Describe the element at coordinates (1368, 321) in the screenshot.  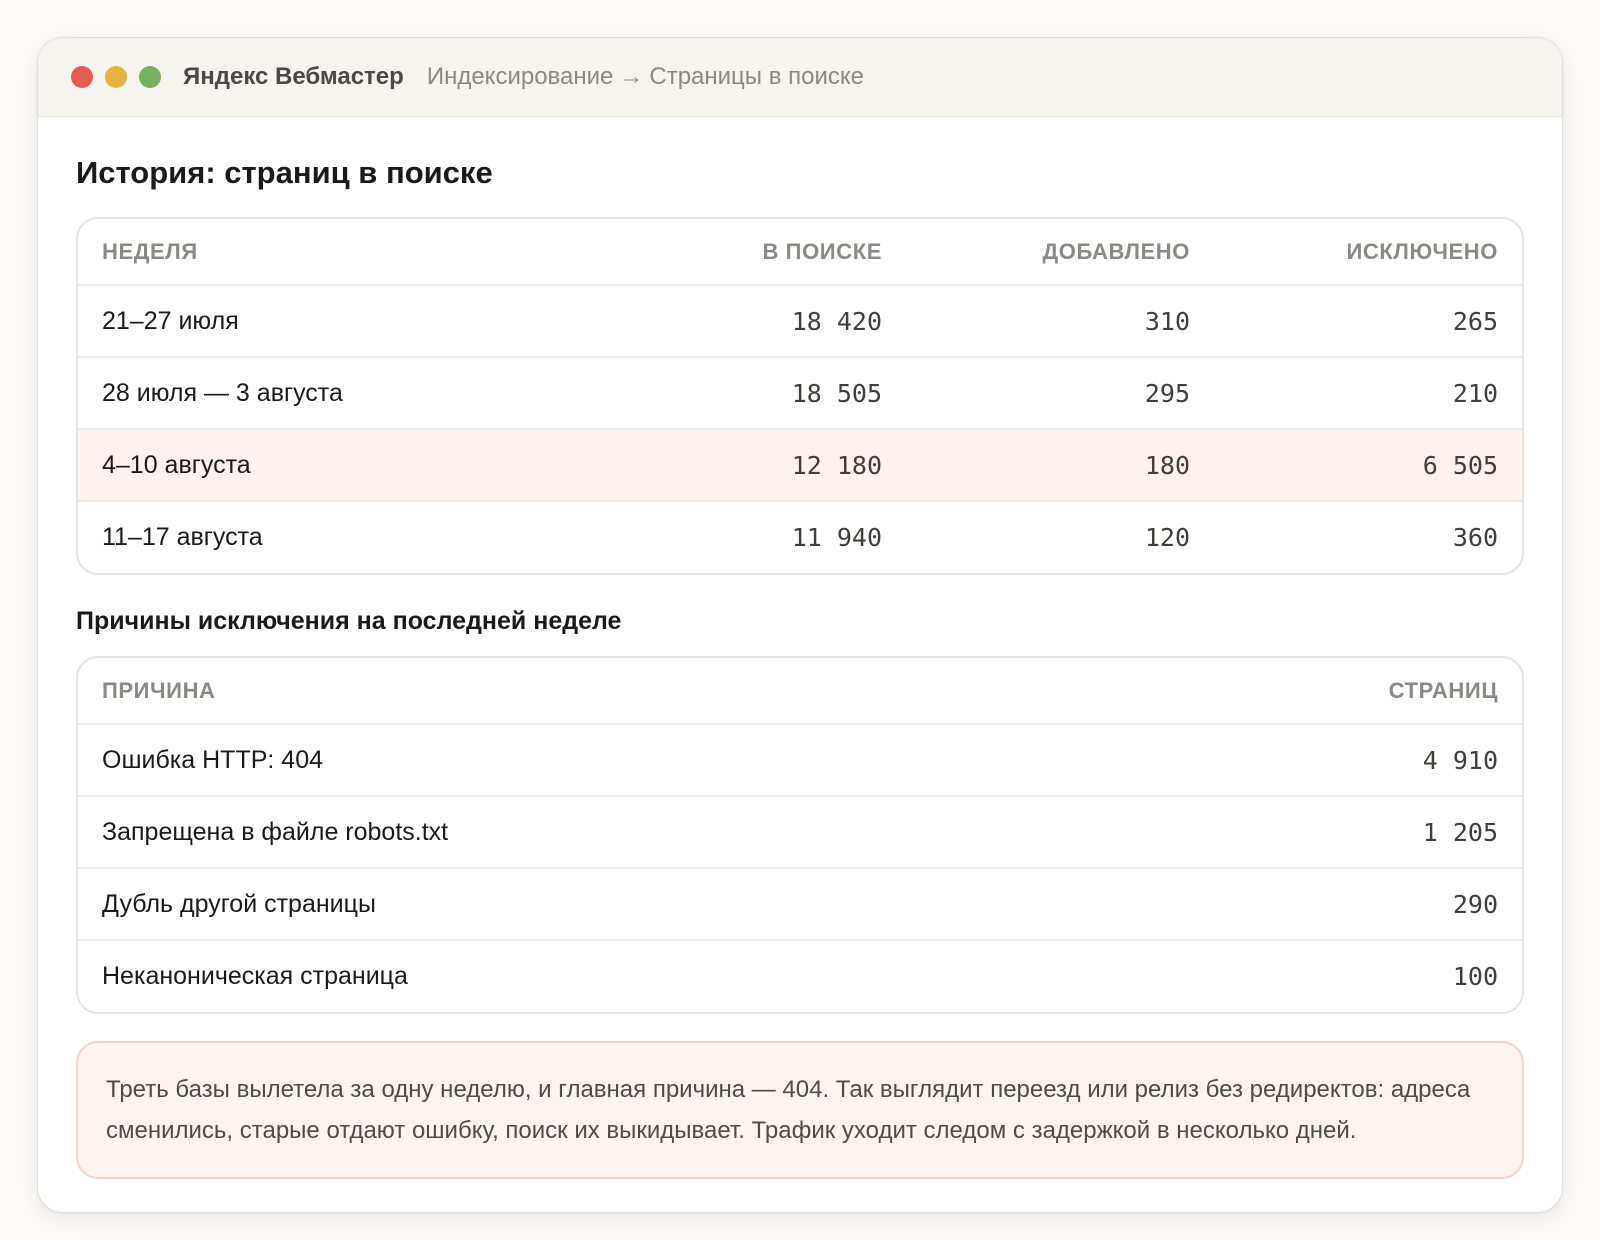
I see `cell-excluded: 265` at that location.